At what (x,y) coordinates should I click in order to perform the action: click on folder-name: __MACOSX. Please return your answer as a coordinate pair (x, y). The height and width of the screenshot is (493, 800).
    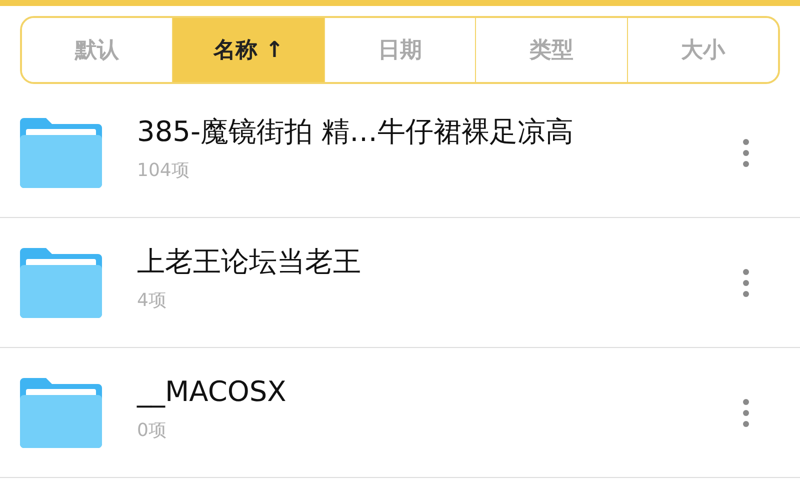
    Looking at the image, I should click on (212, 392).